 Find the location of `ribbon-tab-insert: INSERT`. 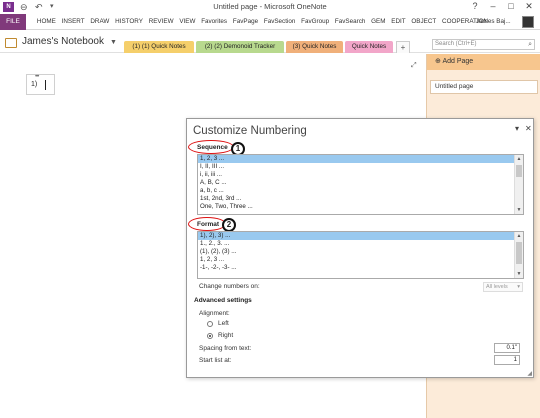

ribbon-tab-insert: INSERT is located at coordinates (73, 22).